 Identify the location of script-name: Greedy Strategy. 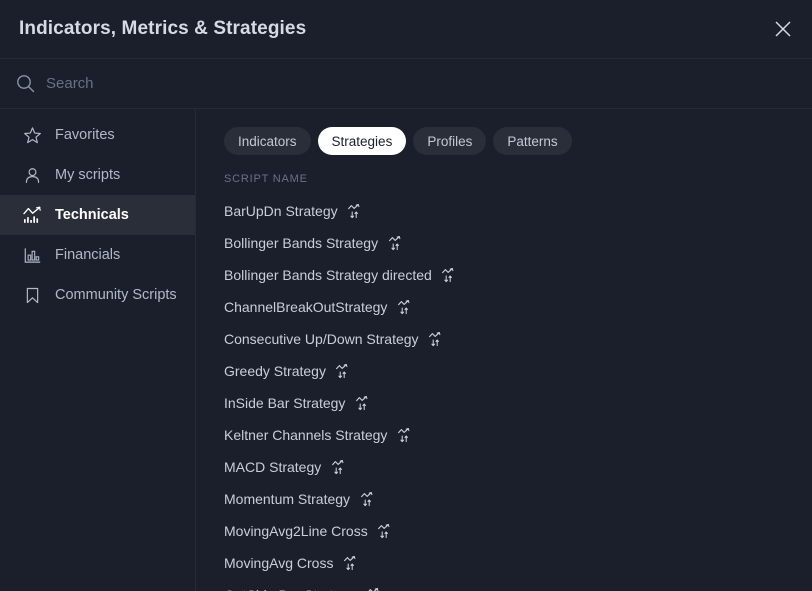
(275, 371).